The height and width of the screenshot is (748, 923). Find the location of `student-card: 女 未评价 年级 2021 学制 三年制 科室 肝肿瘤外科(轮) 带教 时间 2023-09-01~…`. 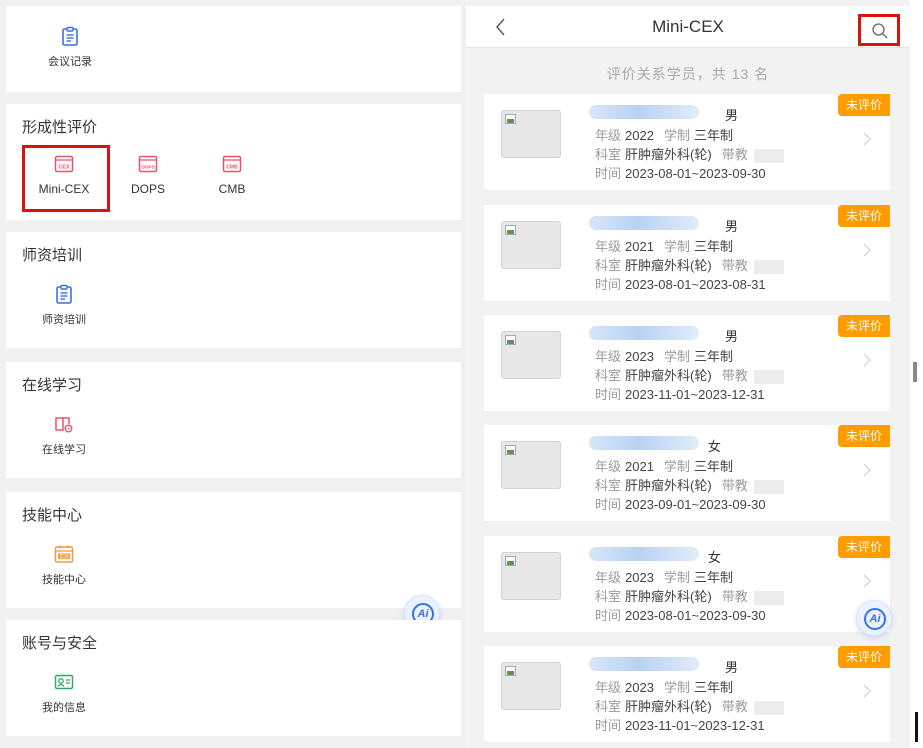

student-card: 女 未评价 年级 2021 学制 三年制 科室 肝肿瘤外科(轮) 带教 时间 2023-09-01~… is located at coordinates (687, 473).